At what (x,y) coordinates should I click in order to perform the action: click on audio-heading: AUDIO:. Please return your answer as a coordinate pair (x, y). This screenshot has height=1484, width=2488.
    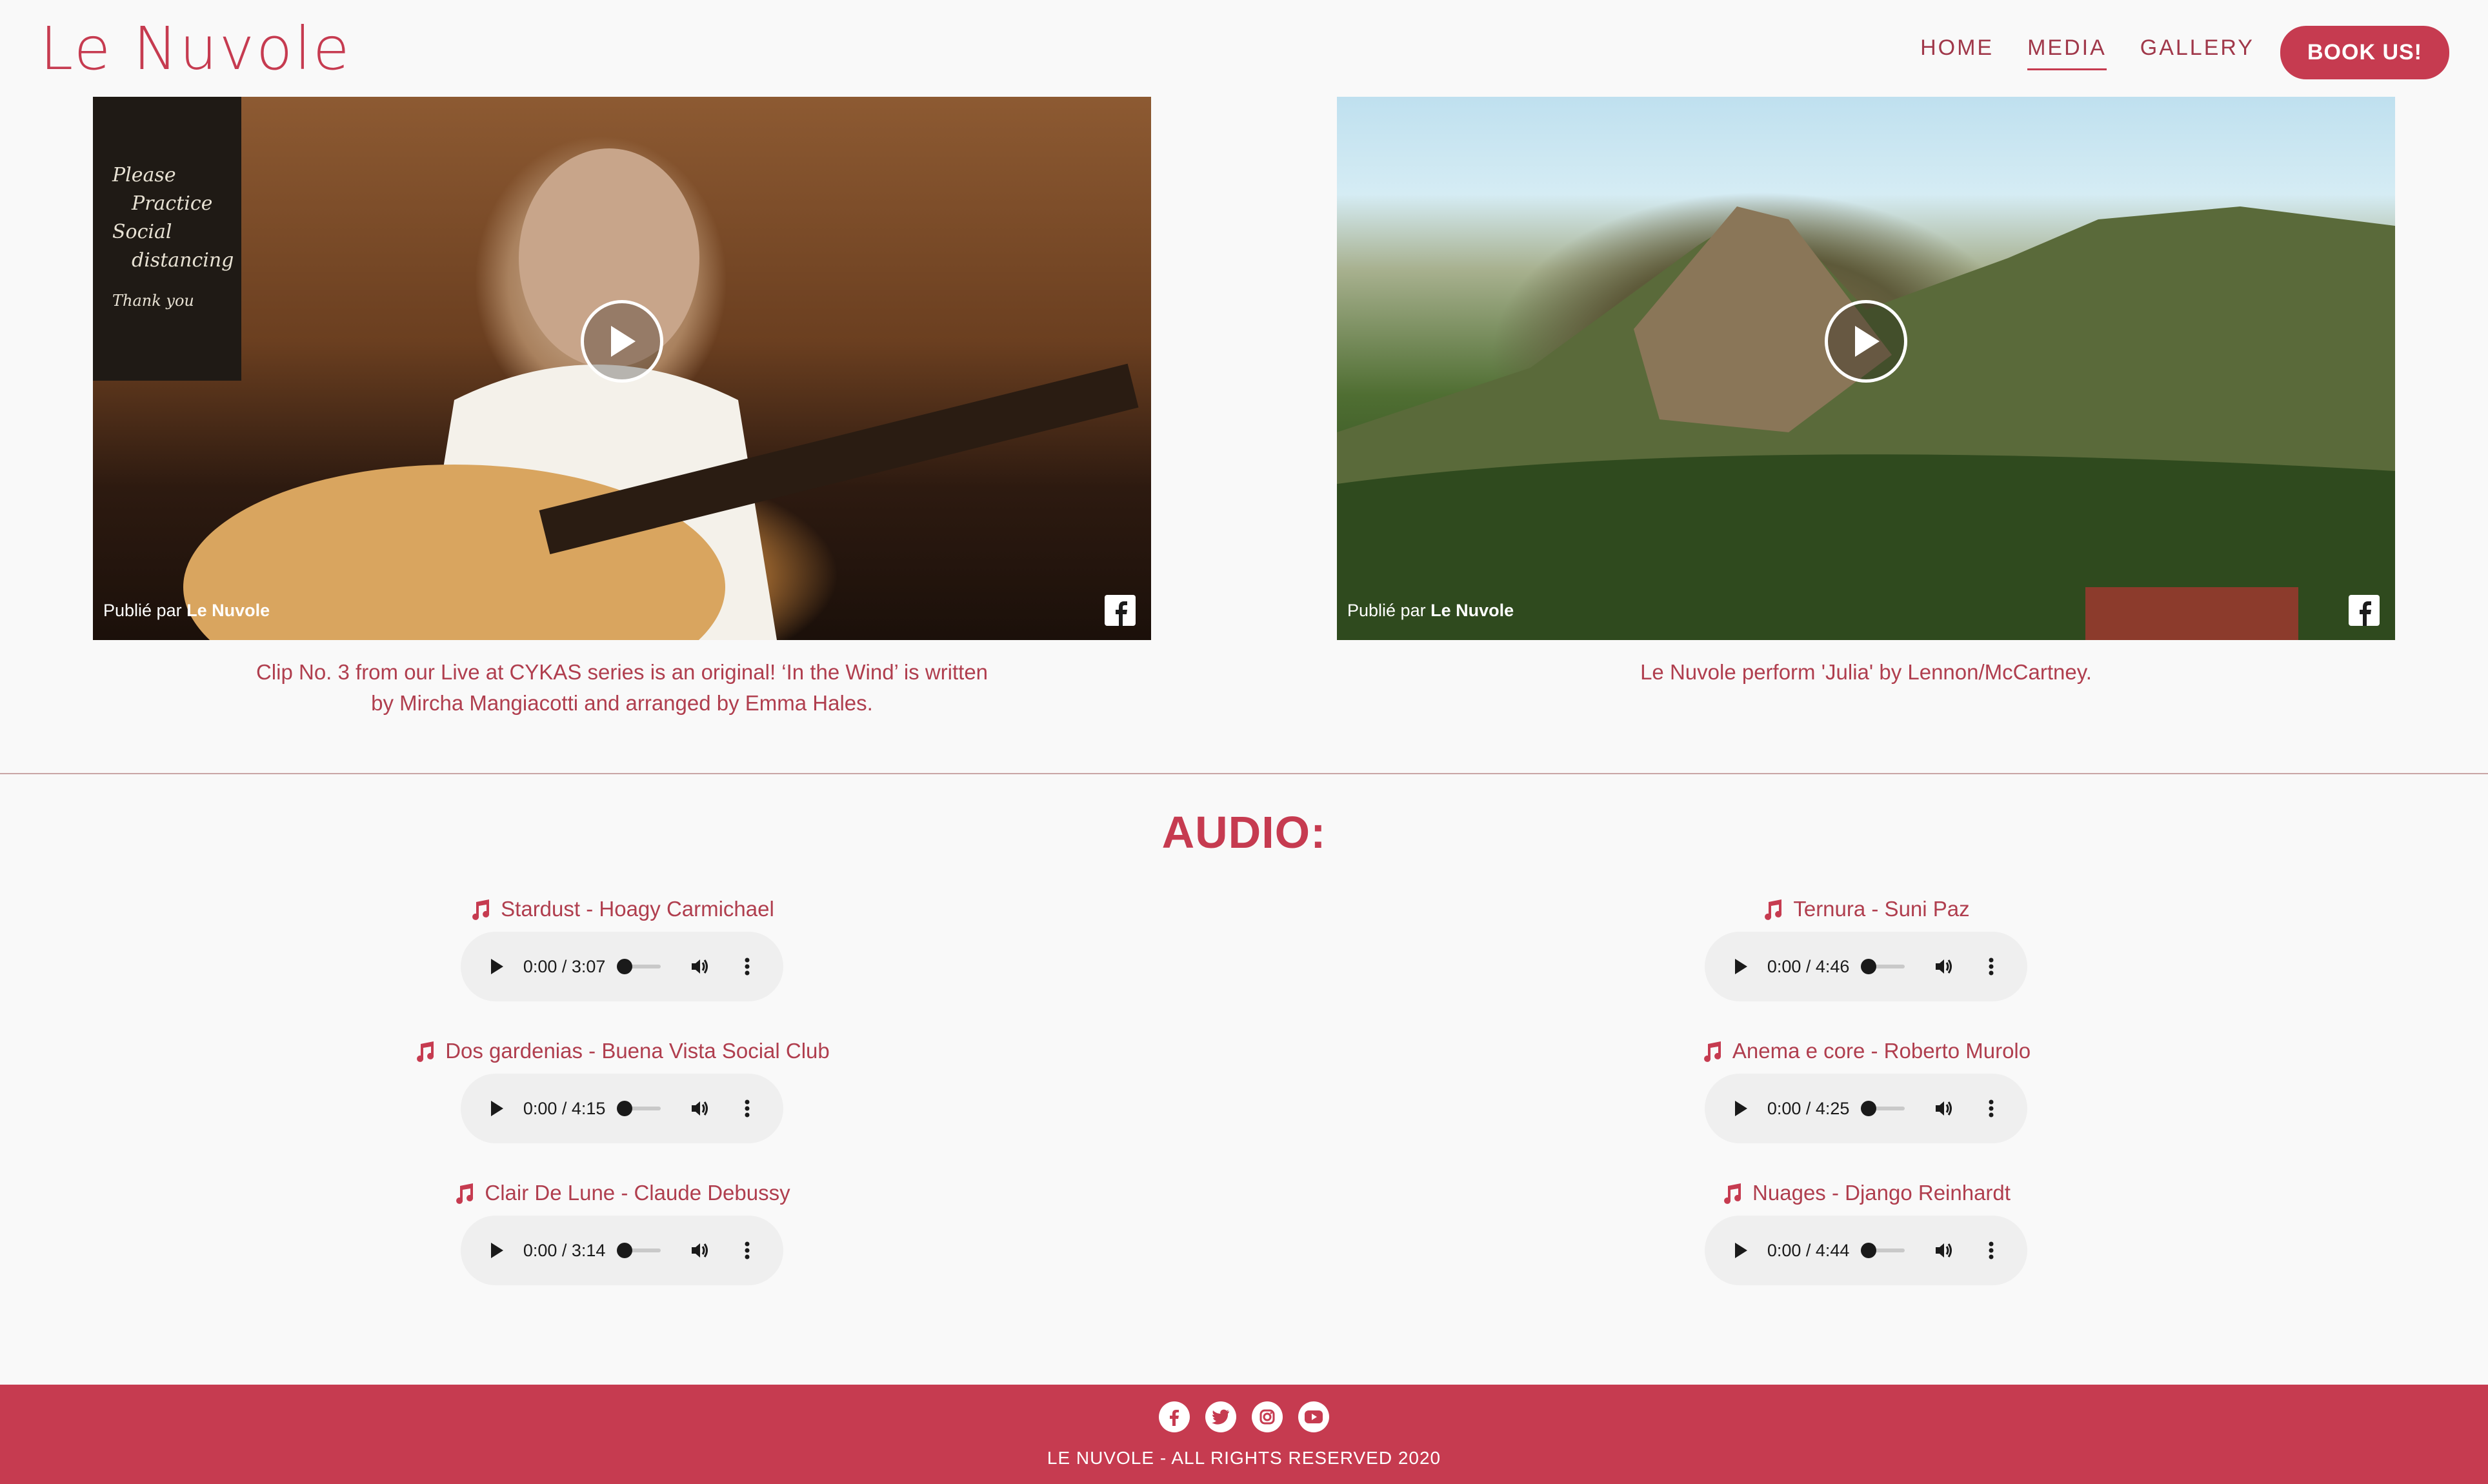
    Looking at the image, I should click on (1244, 832).